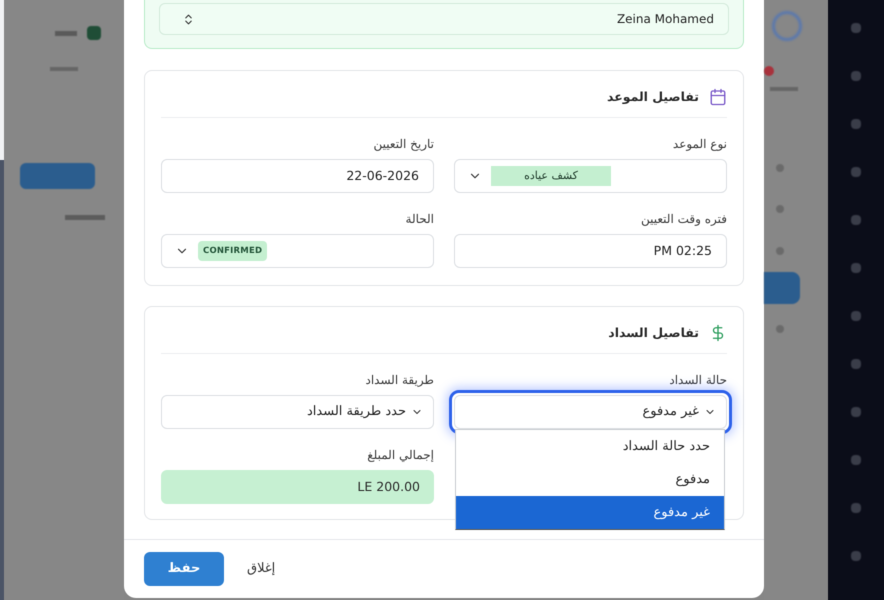 This screenshot has height=600, width=884. Describe the element at coordinates (261, 569) in the screenshot. I see `close-link: إغلاق` at that location.